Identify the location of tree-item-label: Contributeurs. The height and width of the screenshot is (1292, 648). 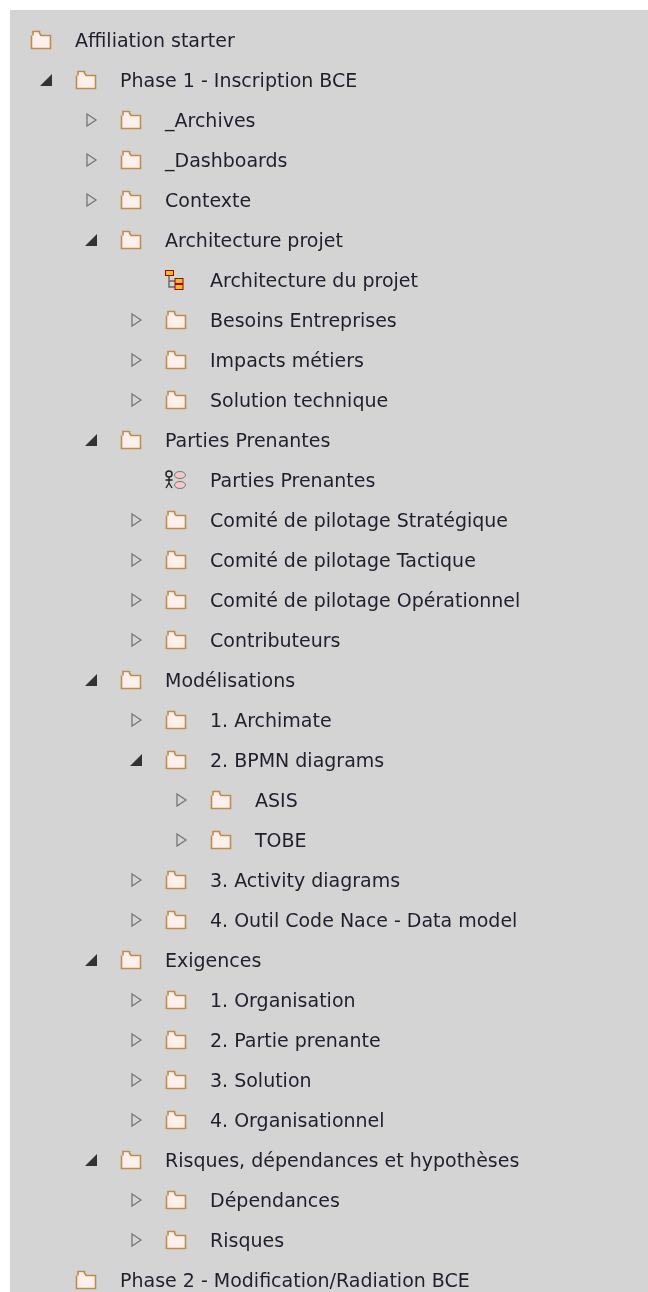
(275, 640).